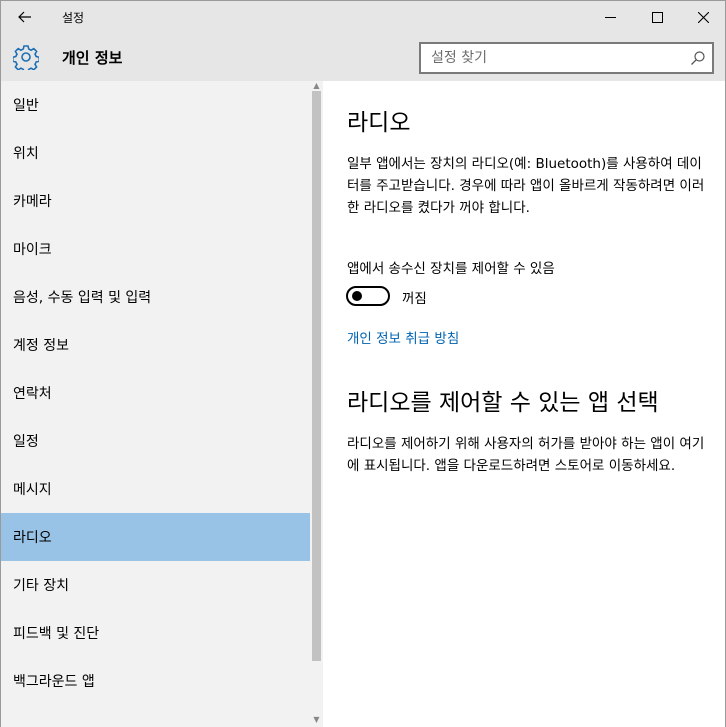  Describe the element at coordinates (155, 633) in the screenshot. I see `sidebar-item-feedback-diagnostics: 피드백 및 진단` at that location.